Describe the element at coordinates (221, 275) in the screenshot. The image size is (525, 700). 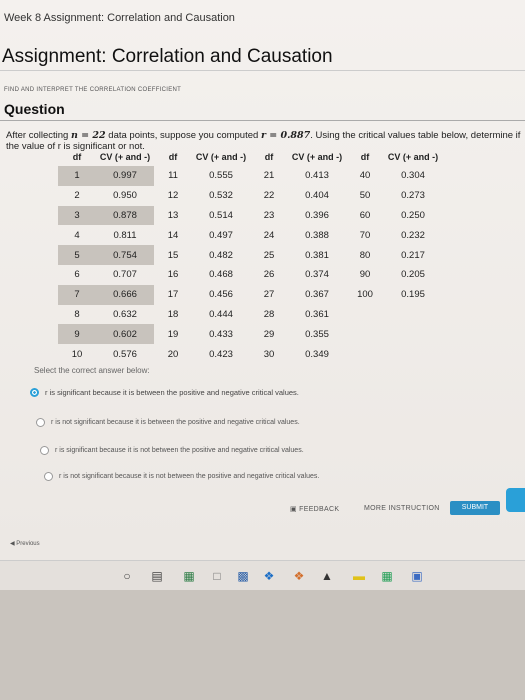
I see `cv-cell: 0.468` at that location.